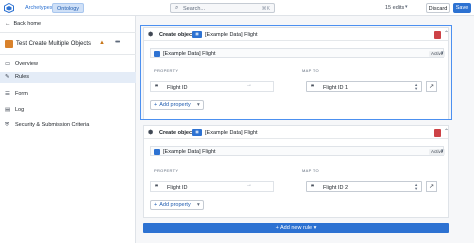 The height and width of the screenshot is (243, 474). I want to click on edits-count: 15 edits, so click(394, 8).